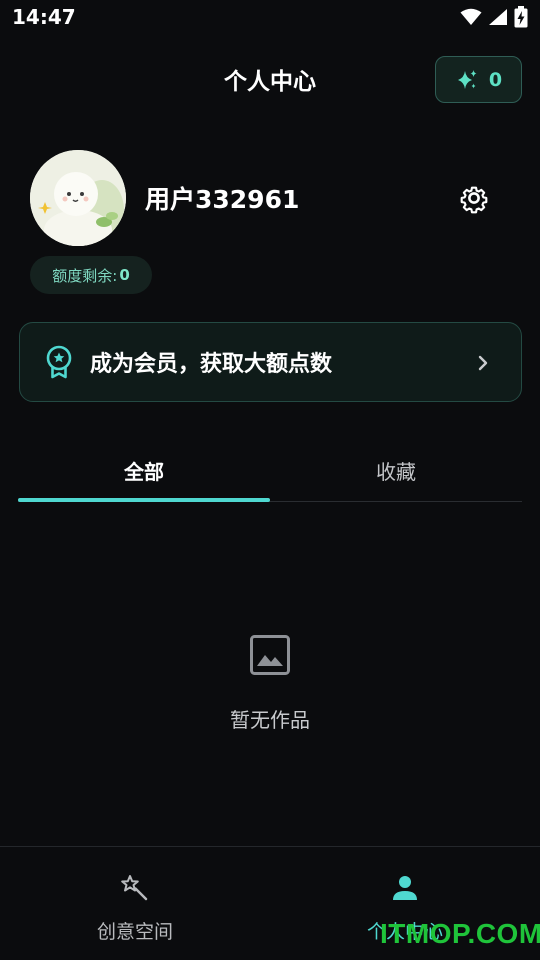 The height and width of the screenshot is (960, 540). I want to click on credit-chip: 0, so click(478, 79).